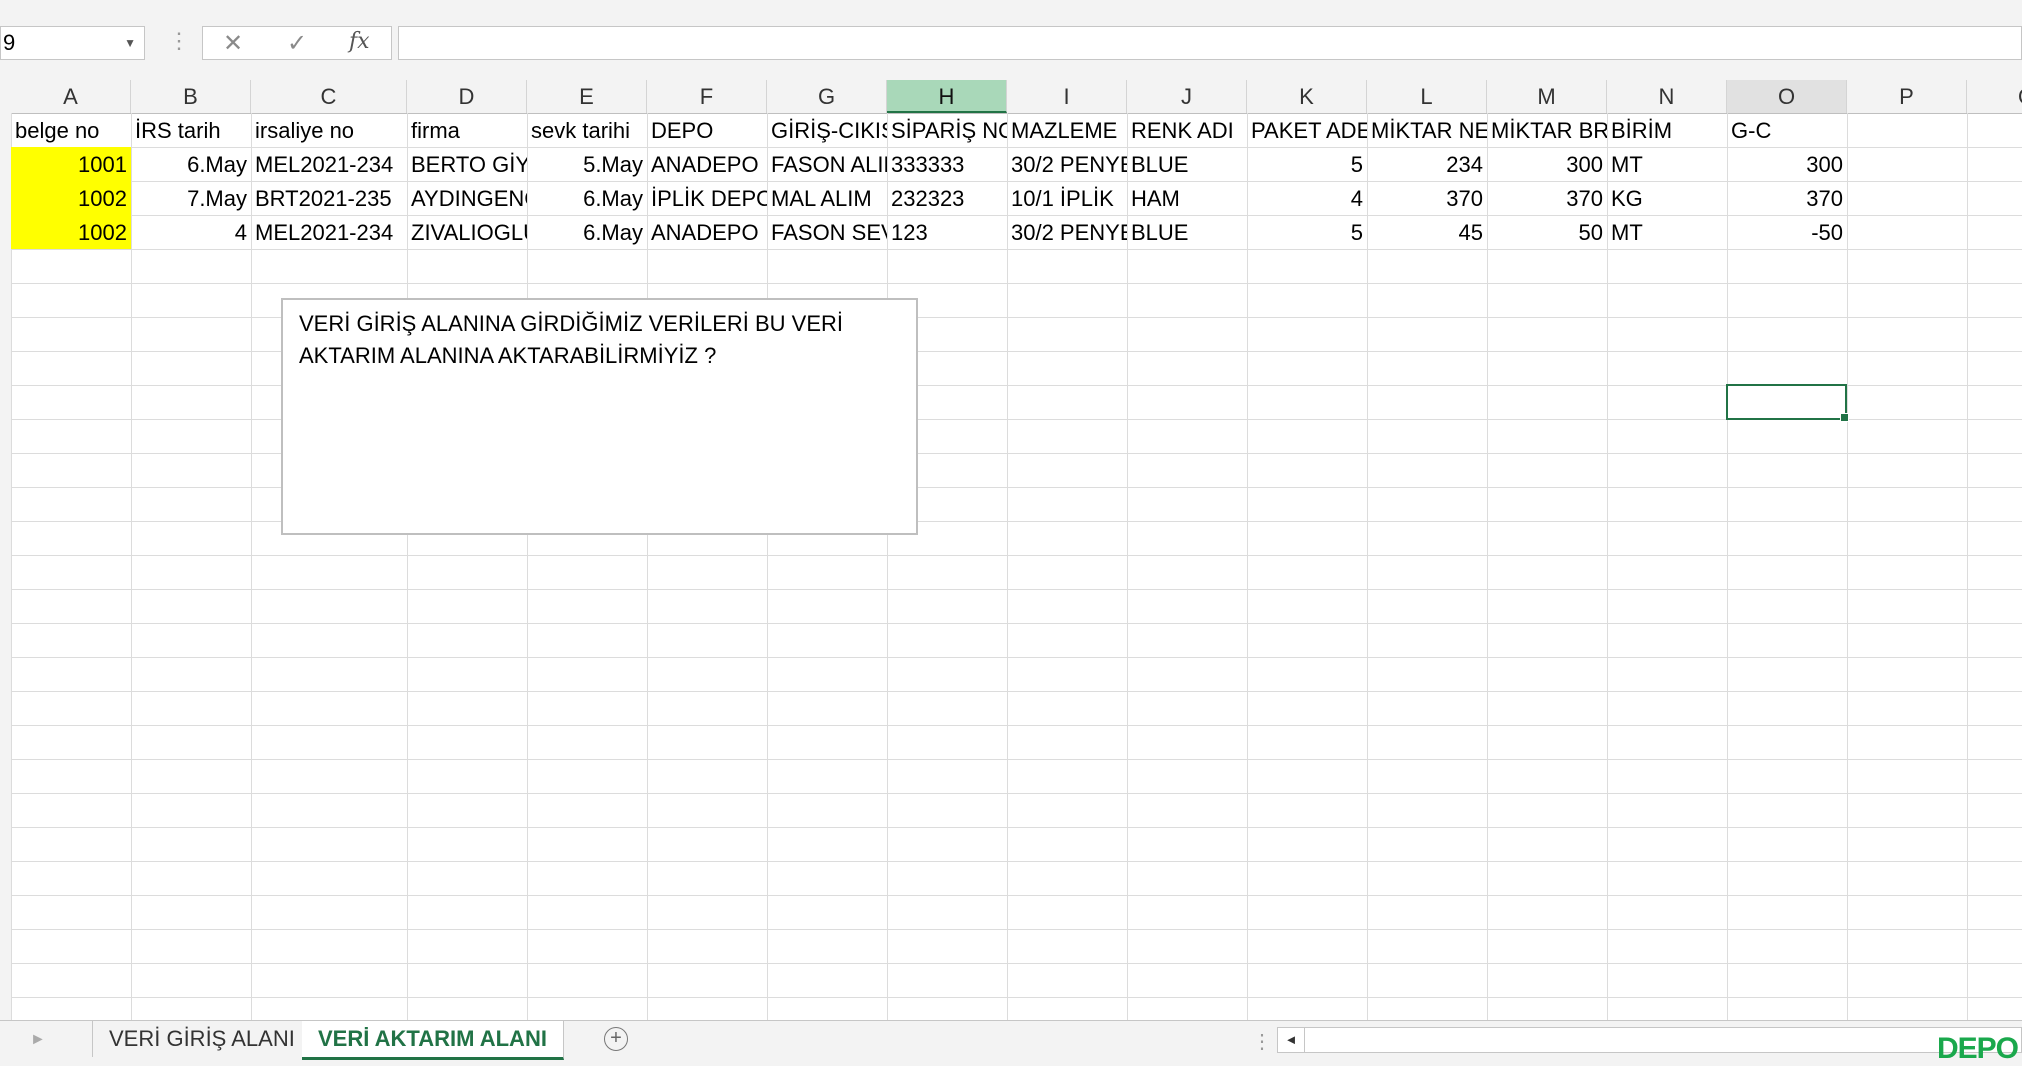 The image size is (2022, 1066). Describe the element at coordinates (467, 232) in the screenshot. I see `data-cell-d4: ZIVALIOGLU` at that location.